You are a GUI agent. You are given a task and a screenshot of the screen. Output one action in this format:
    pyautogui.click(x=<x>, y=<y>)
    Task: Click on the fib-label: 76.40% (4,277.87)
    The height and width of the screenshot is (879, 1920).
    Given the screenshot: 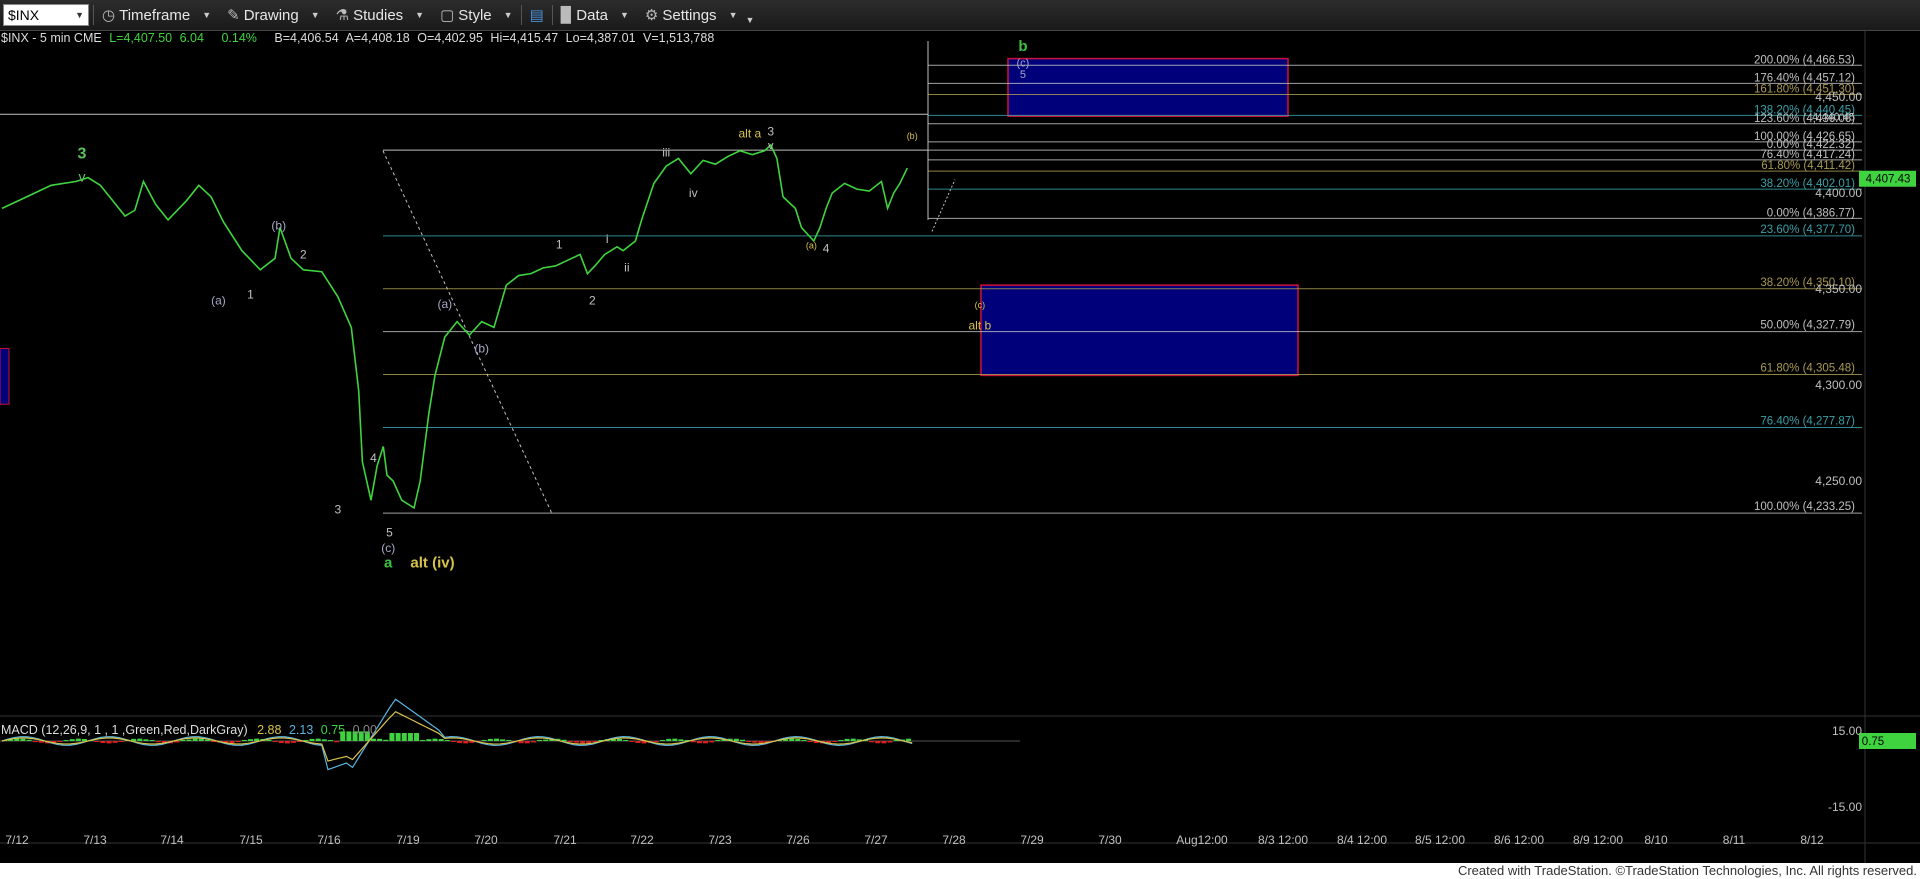 What is the action you would take?
    pyautogui.click(x=1807, y=421)
    